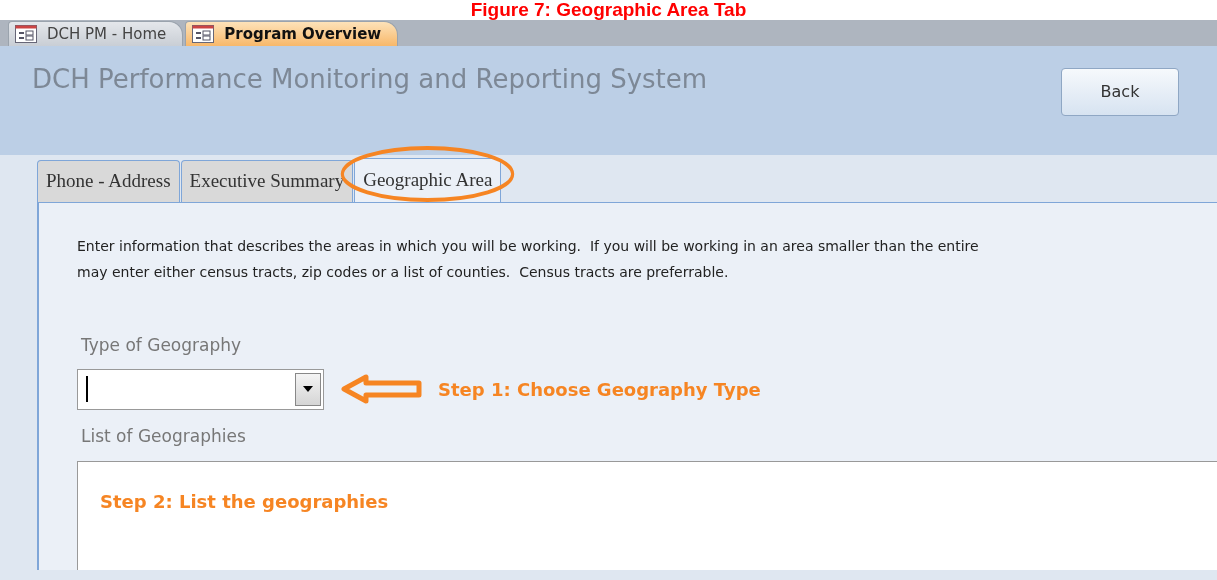  I want to click on app-title: DCH Performance Monitoring and Reporting System, so click(370, 79).